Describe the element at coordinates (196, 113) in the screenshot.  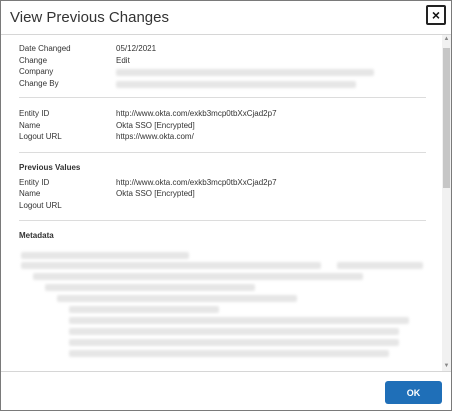
I see `entity-id-value: http://www.okta.com/exkb3mcp0tbXxCjad2p7` at that location.